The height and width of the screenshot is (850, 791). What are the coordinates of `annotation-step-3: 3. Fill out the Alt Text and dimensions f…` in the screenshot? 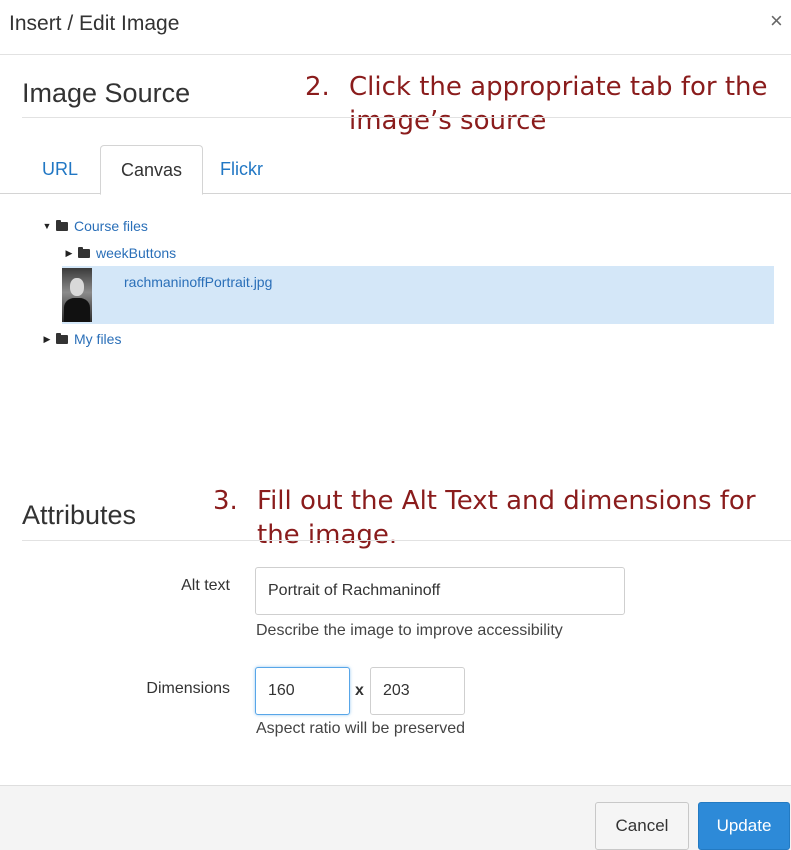 It's located at (484, 518).